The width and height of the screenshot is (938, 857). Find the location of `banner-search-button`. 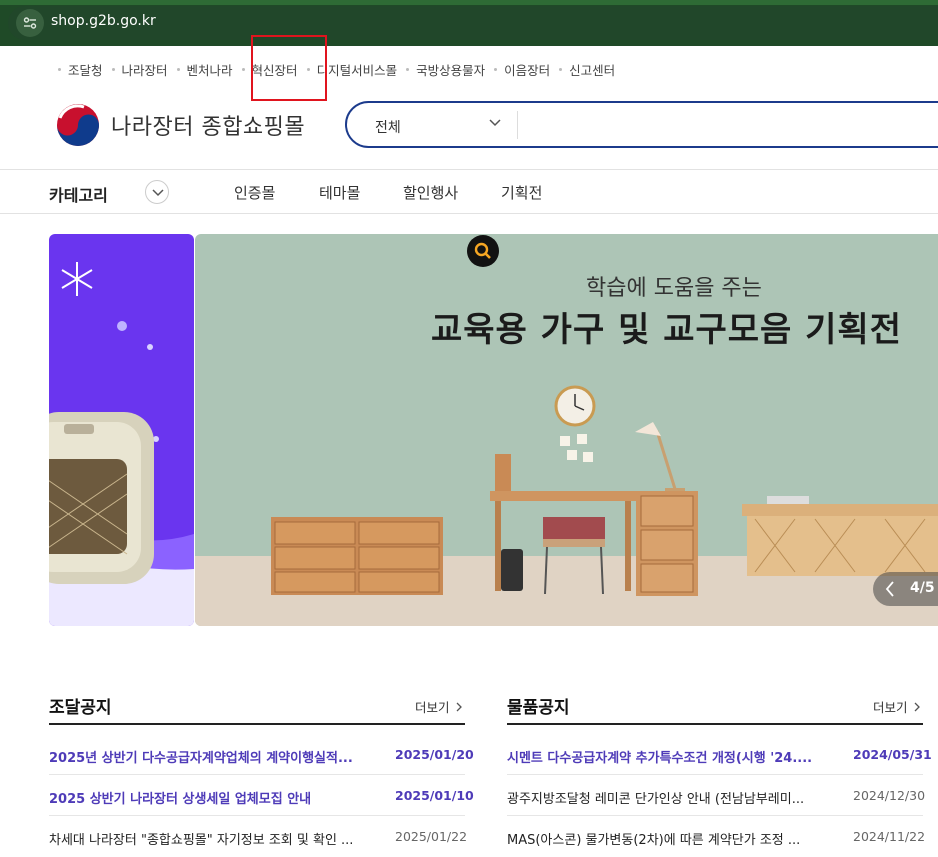

banner-search-button is located at coordinates (483, 251).